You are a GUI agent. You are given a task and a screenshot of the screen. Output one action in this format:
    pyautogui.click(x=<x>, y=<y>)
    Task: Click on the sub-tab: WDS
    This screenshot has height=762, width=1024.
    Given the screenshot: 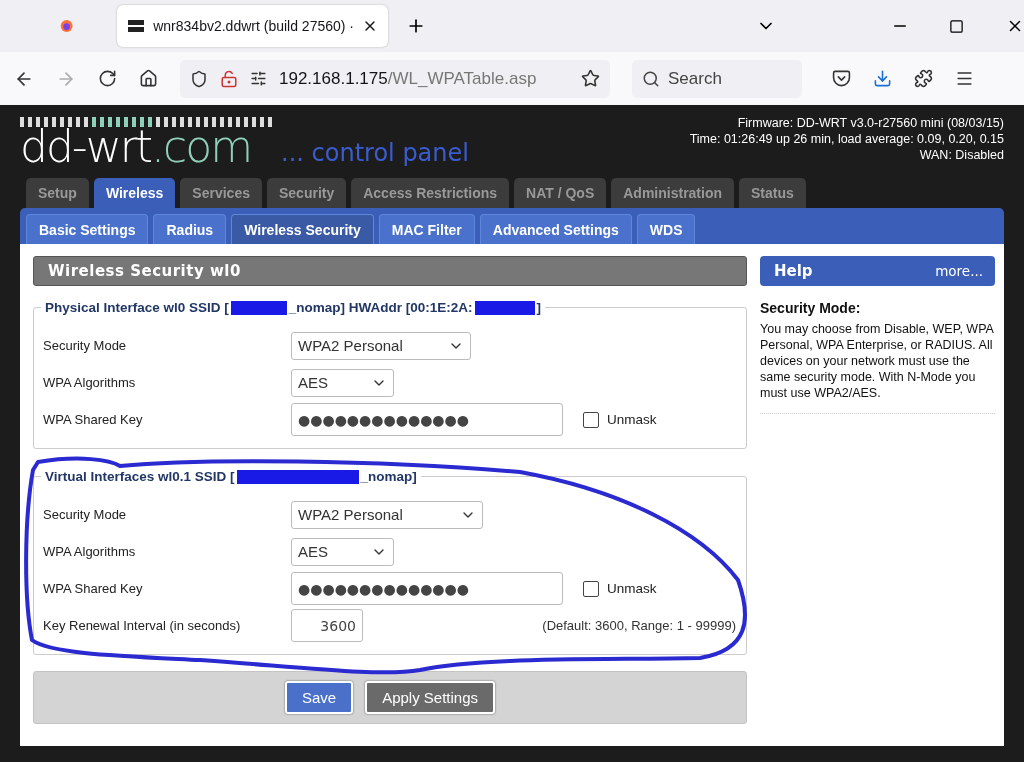 What is the action you would take?
    pyautogui.click(x=666, y=229)
    